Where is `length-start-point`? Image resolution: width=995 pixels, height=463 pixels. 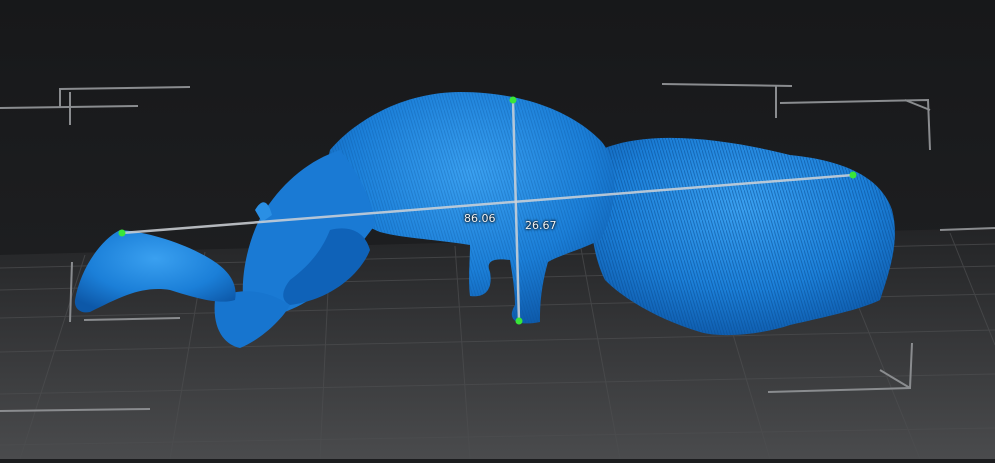
length-start-point is located at coordinates (122, 233).